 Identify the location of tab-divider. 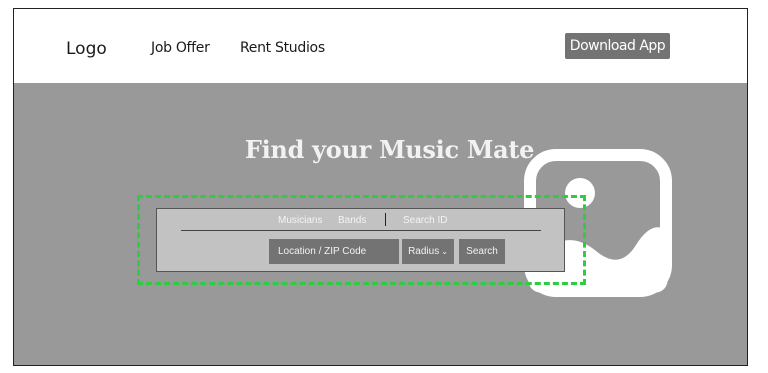
(385, 219).